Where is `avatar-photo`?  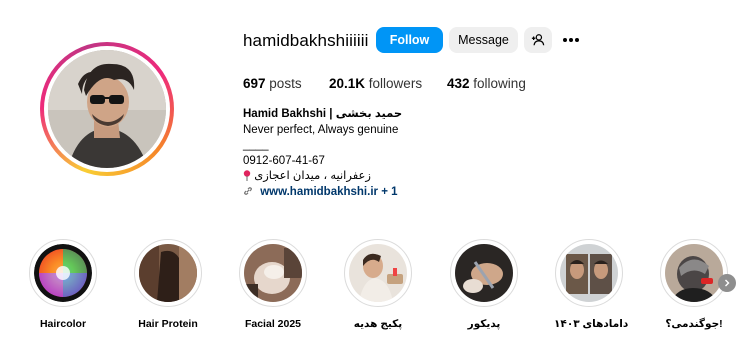 avatar-photo is located at coordinates (107, 109).